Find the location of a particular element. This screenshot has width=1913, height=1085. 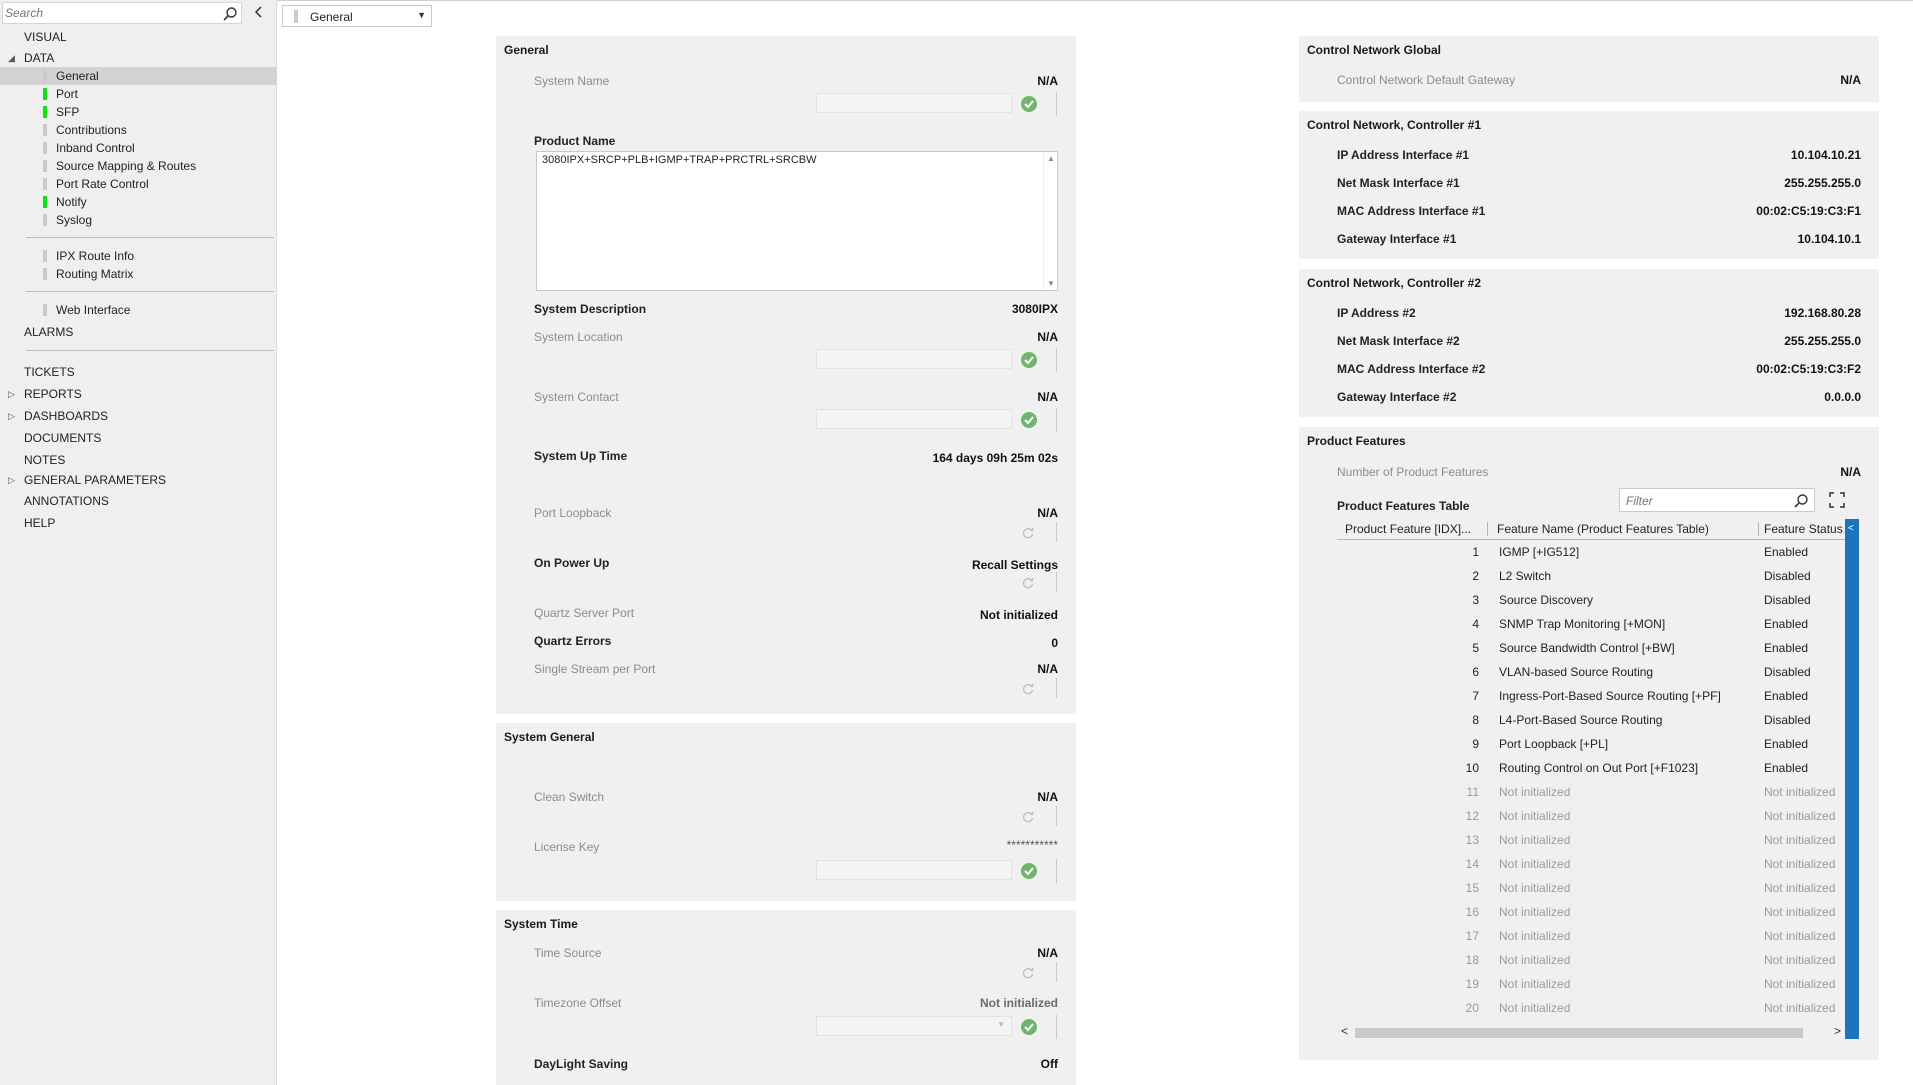

scroll-down-icon: ▼ is located at coordinates (1051, 283).